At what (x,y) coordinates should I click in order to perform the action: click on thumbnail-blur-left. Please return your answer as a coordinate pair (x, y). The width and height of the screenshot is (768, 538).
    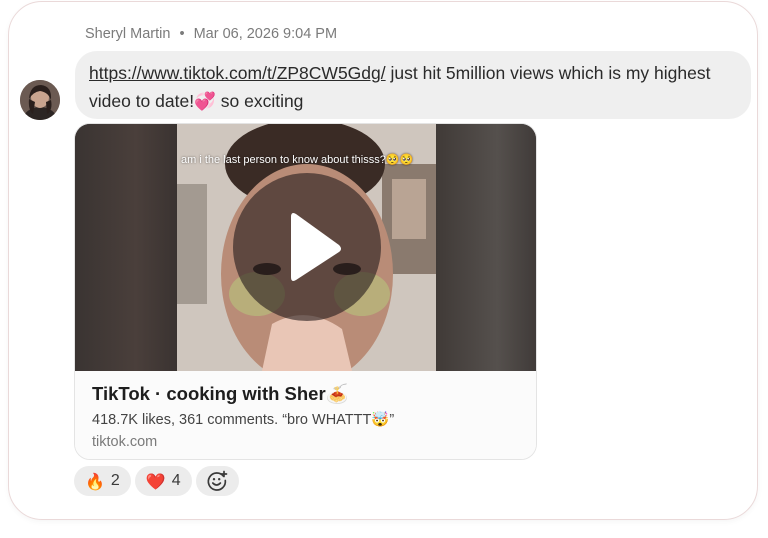
    Looking at the image, I should click on (126, 247).